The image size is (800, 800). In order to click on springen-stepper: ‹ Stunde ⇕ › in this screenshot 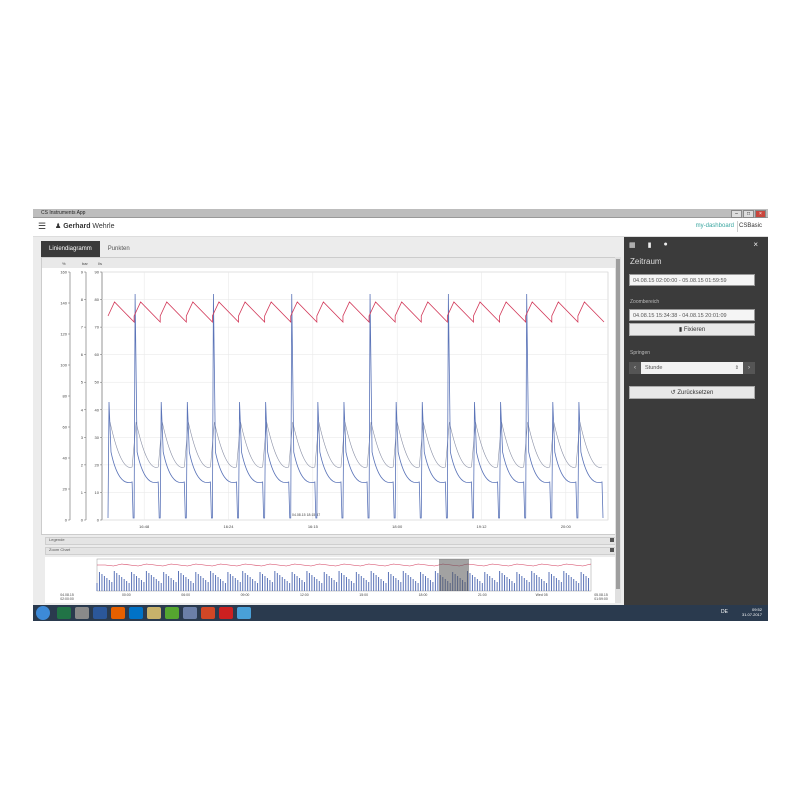, I will do `click(692, 368)`.